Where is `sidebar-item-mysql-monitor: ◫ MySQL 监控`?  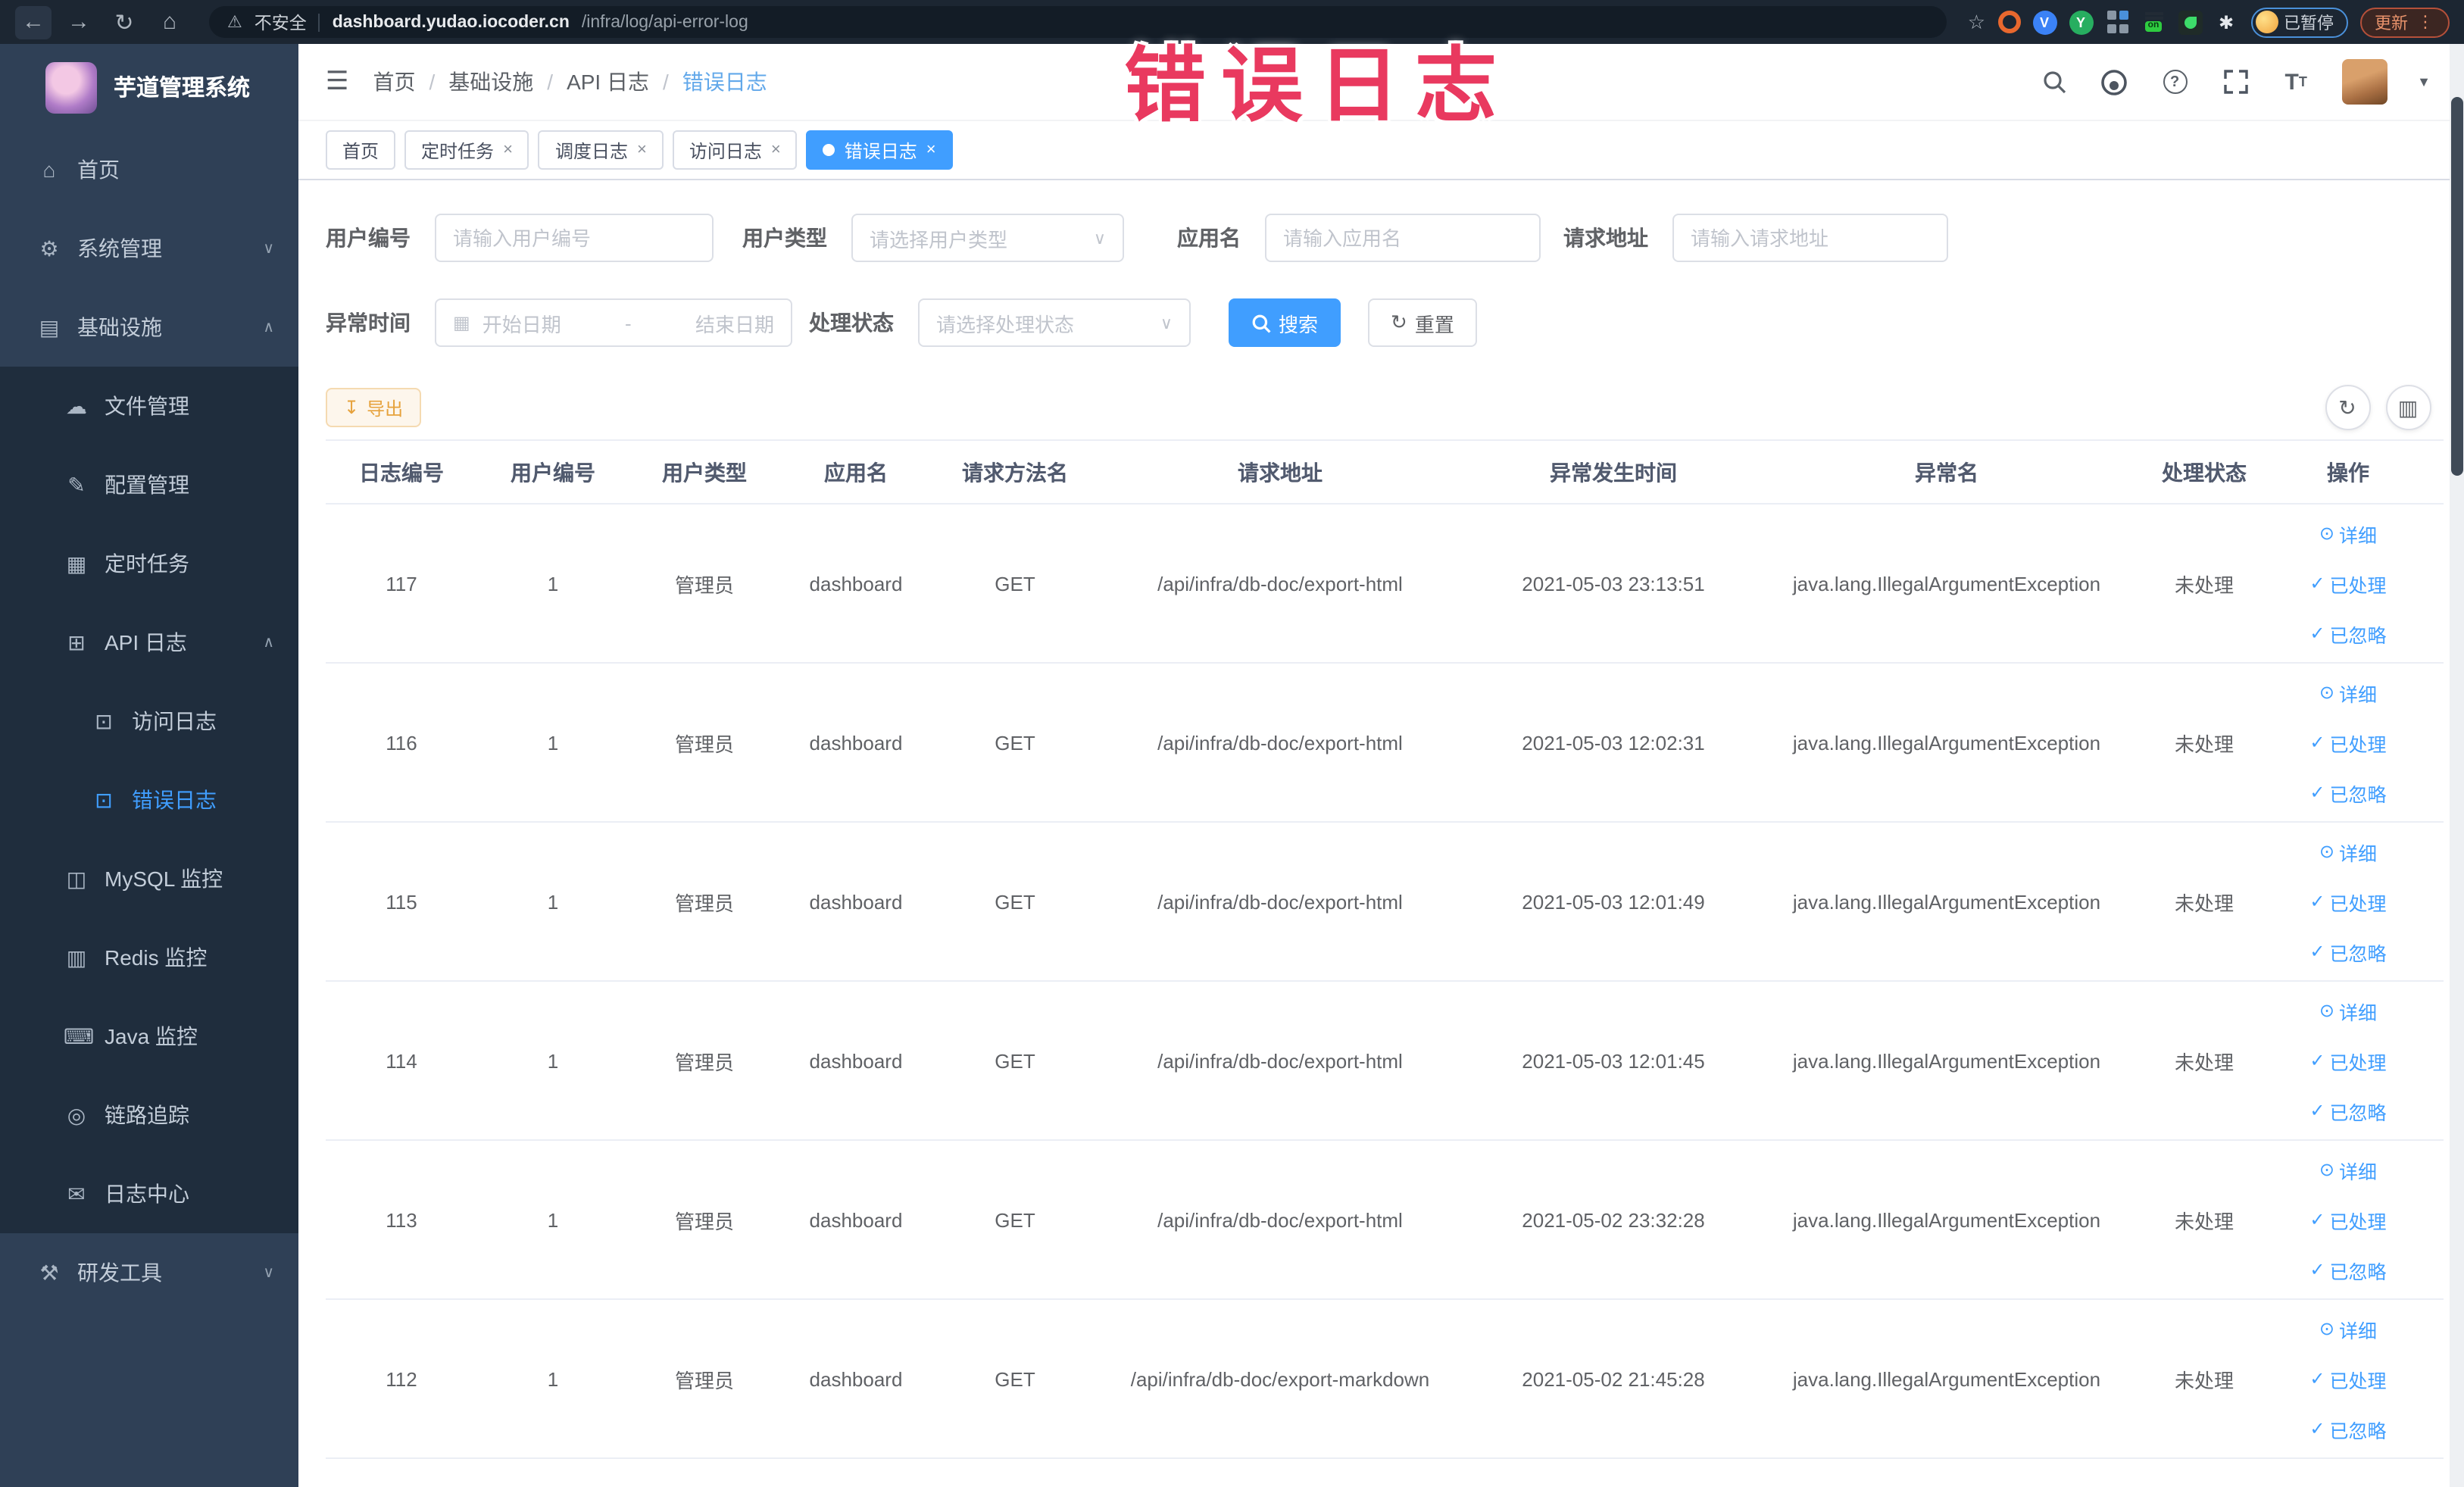 sidebar-item-mysql-monitor: ◫ MySQL 监控 is located at coordinates (149, 878).